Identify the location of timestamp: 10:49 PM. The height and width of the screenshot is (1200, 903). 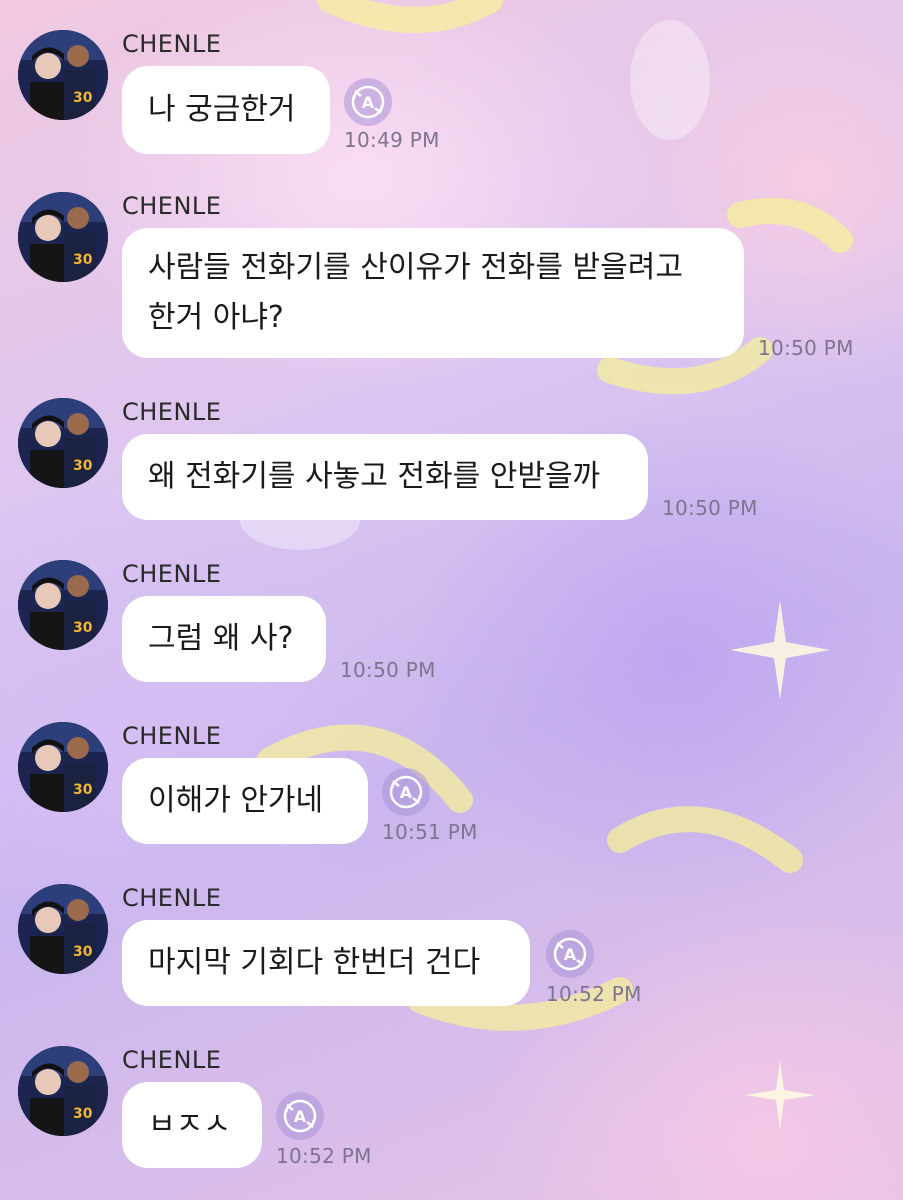
(392, 140).